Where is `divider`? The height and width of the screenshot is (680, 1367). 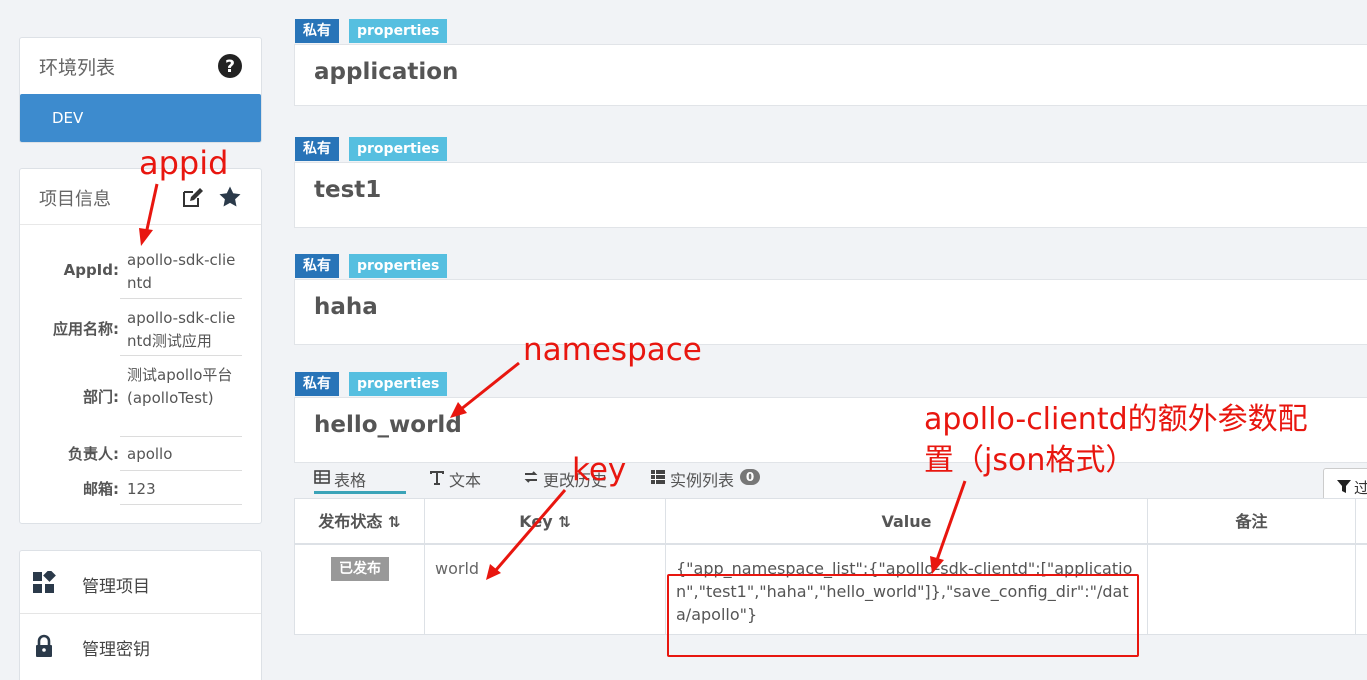
divider is located at coordinates (140, 224).